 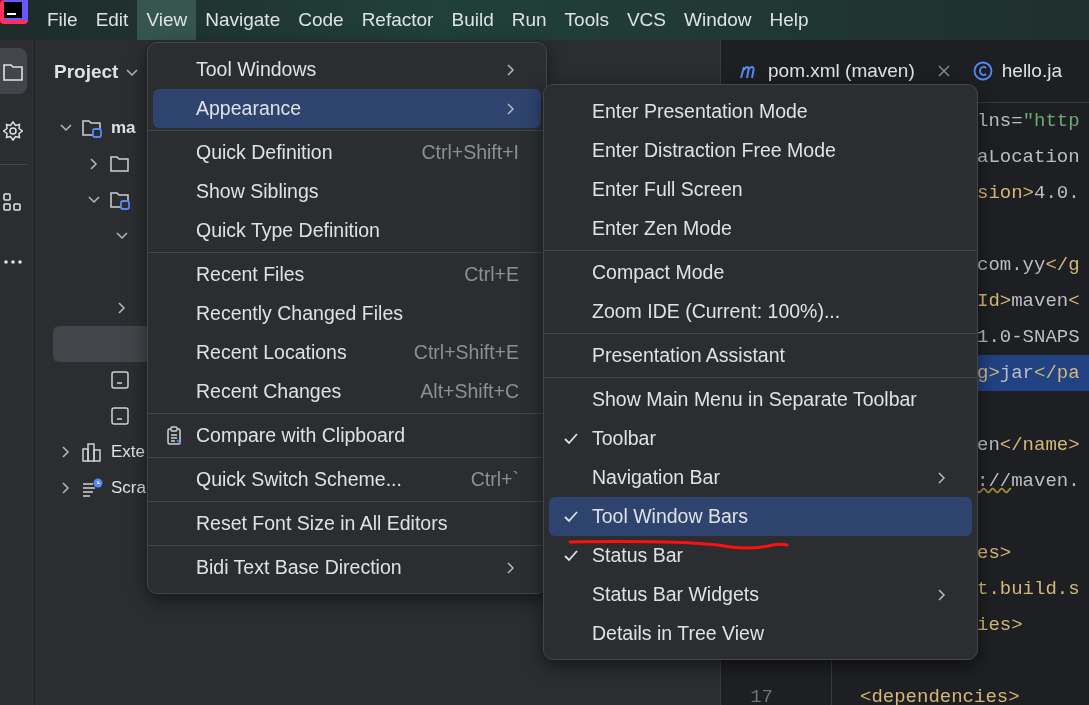 What do you see at coordinates (1000, 625) in the screenshot?
I see `code-line: ies>` at bounding box center [1000, 625].